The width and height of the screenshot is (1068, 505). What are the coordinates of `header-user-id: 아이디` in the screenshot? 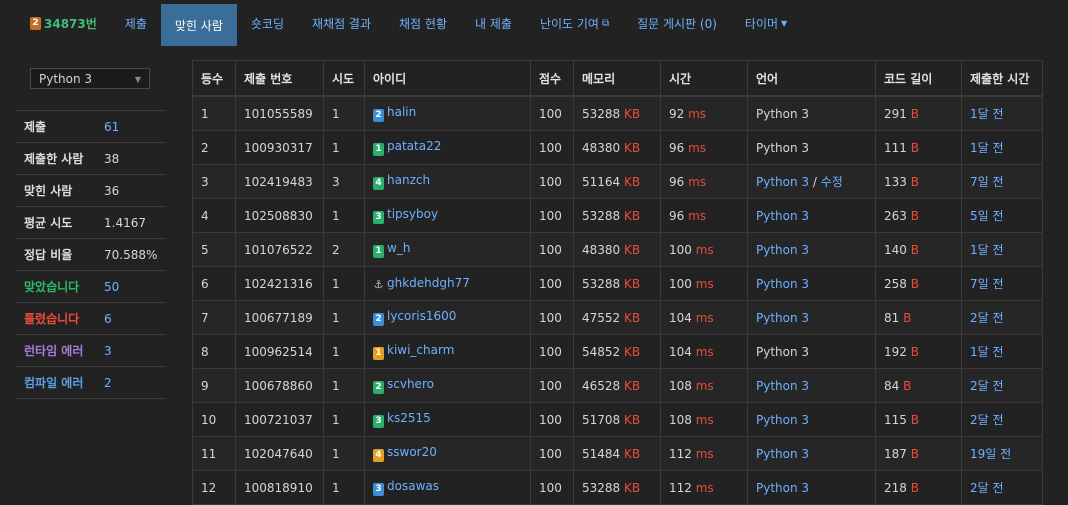 It's located at (447, 78).